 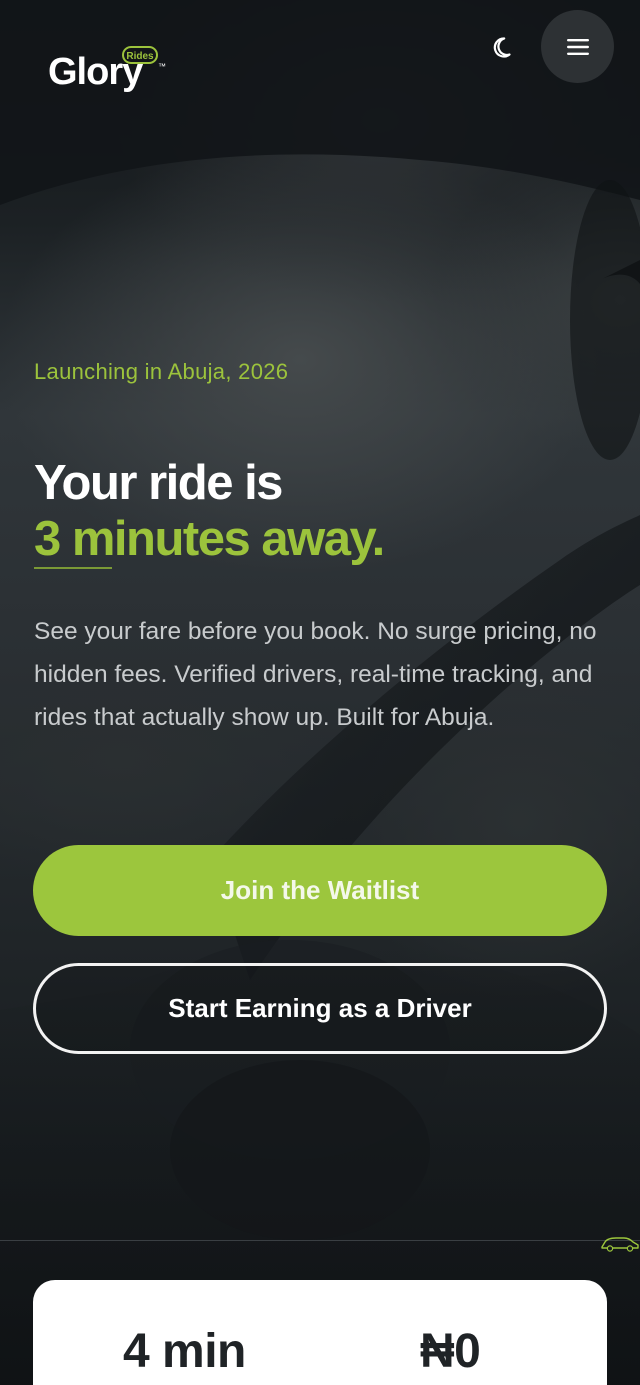 I want to click on stat-fee-value: ₦0, so click(x=450, y=1351).